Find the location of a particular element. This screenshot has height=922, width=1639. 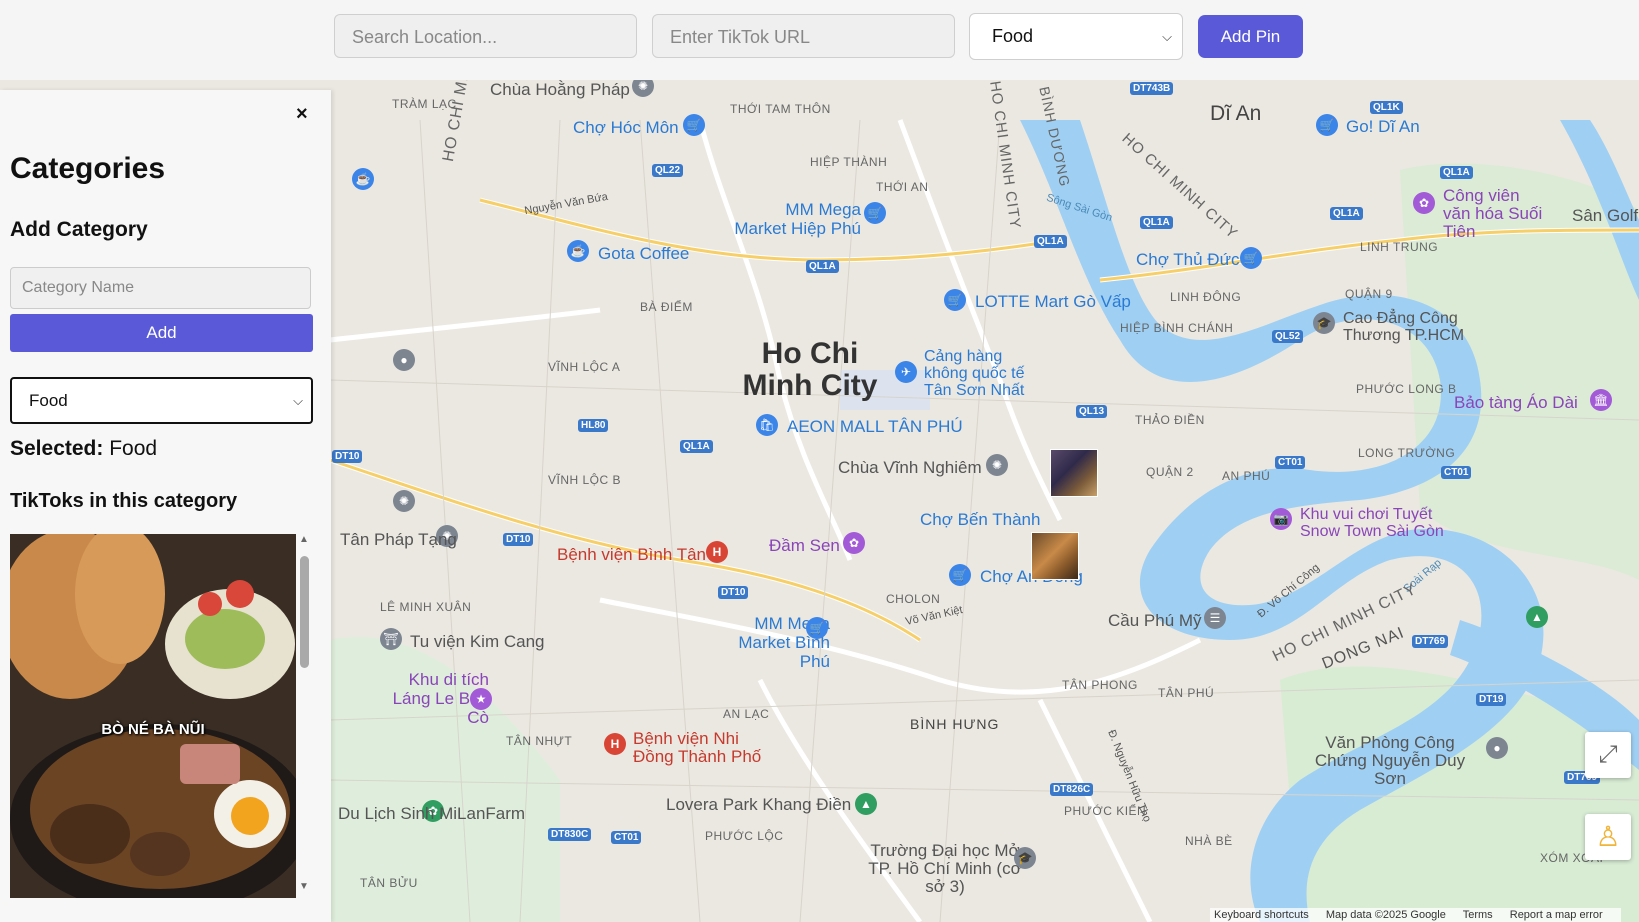

district-label: THẢO ĐIỀN is located at coordinates (1170, 420).